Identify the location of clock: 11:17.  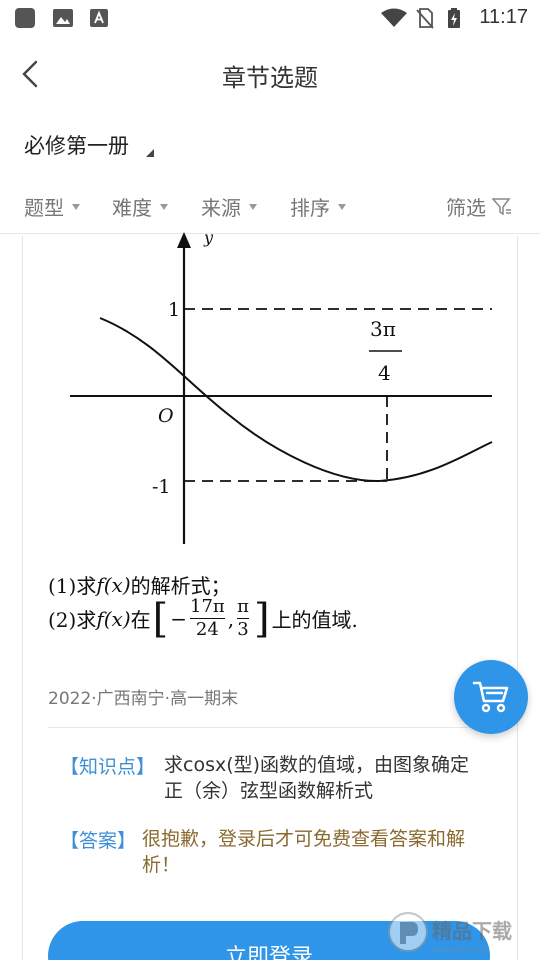
(503, 17).